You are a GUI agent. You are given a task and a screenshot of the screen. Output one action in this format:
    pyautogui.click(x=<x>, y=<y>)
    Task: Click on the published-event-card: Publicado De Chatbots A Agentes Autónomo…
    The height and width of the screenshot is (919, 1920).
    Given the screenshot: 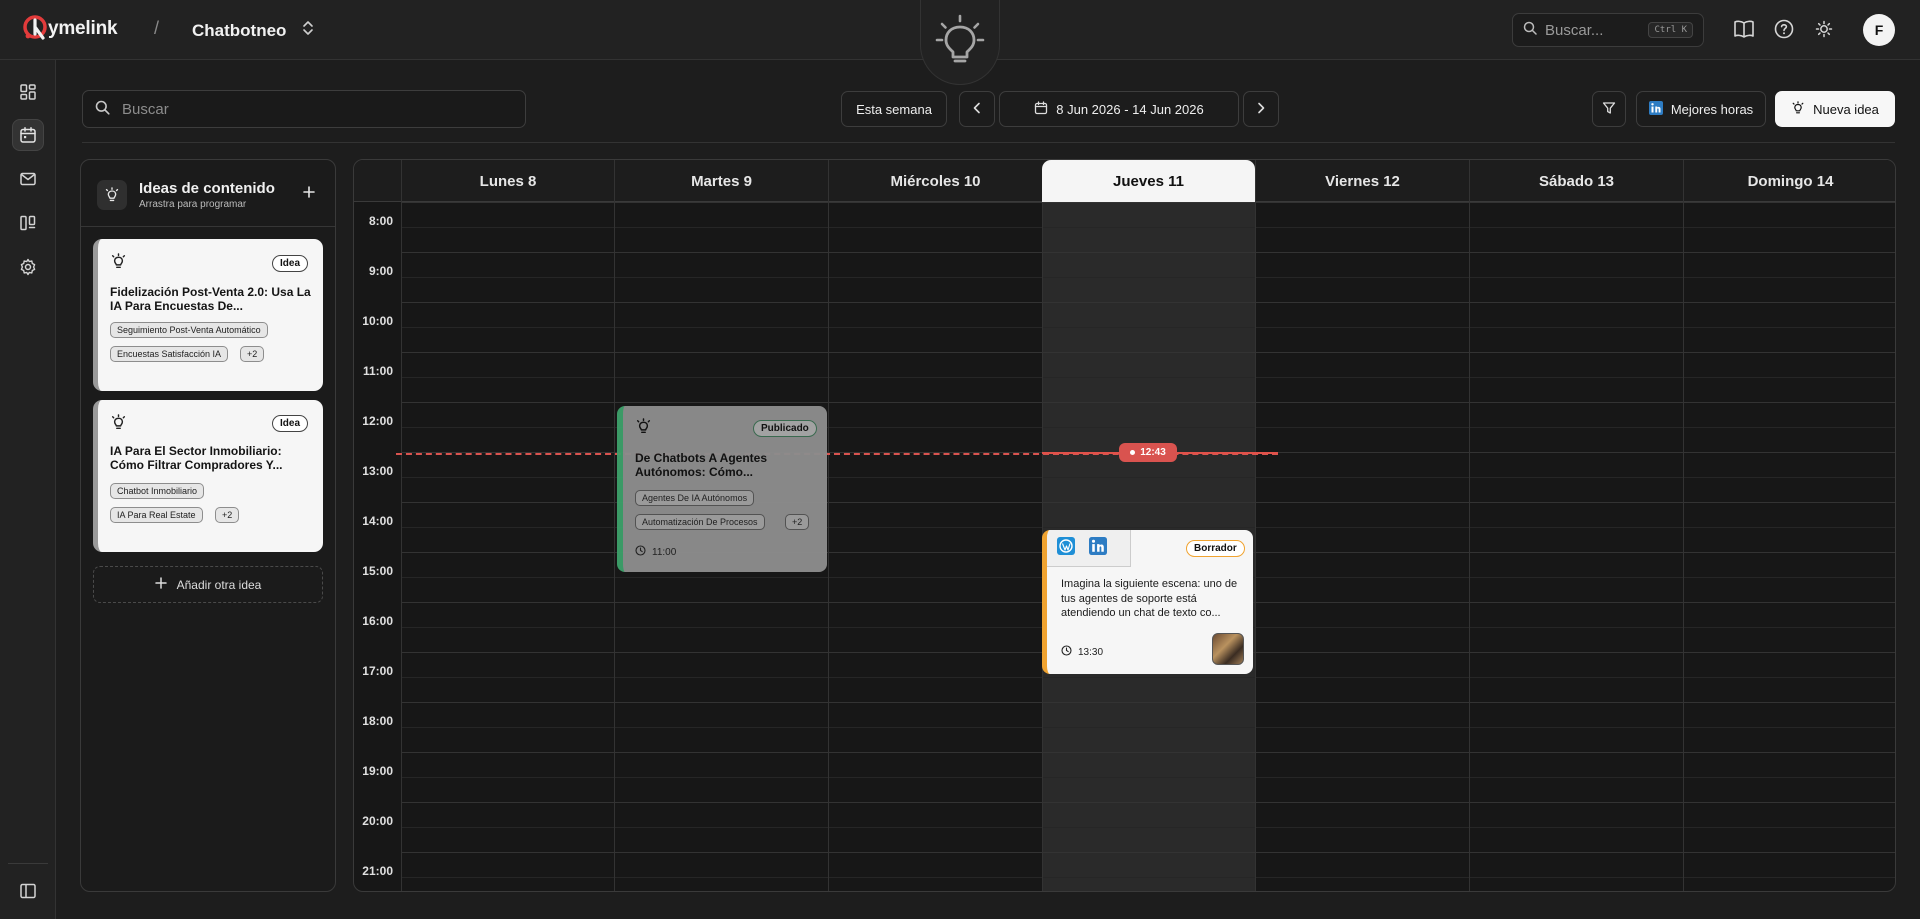 What is the action you would take?
    pyautogui.click(x=722, y=489)
    